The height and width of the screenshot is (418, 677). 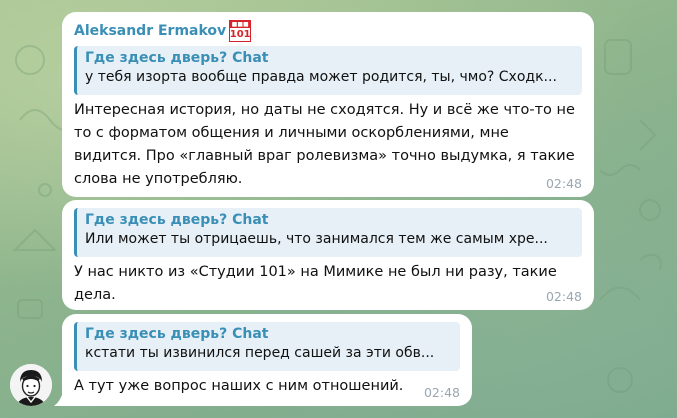 What do you see at coordinates (158, 179) in the screenshot?
I see `message-line: слова не употребляю.` at bounding box center [158, 179].